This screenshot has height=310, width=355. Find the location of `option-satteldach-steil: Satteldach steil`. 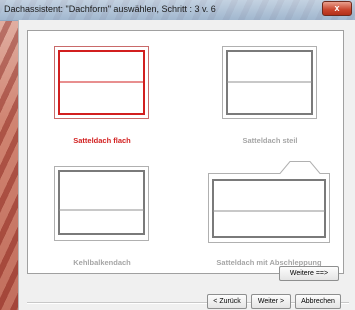

option-satteldach-steil: Satteldach steil is located at coordinates (269, 95).